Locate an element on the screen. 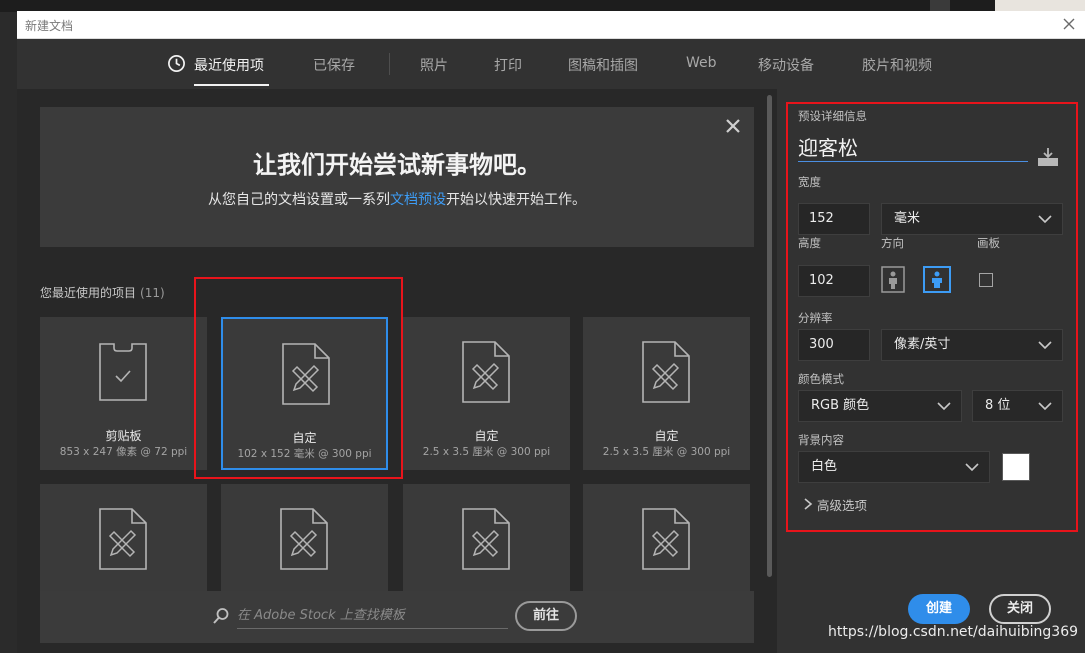  clipboard-icon is located at coordinates (123, 372).